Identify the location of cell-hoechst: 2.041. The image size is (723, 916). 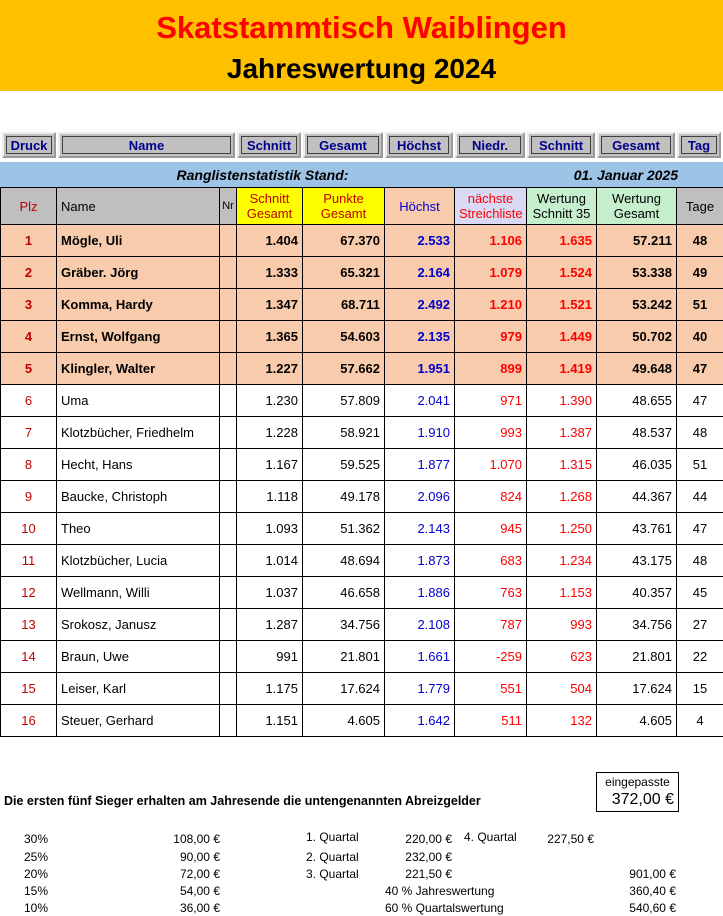
(419, 400).